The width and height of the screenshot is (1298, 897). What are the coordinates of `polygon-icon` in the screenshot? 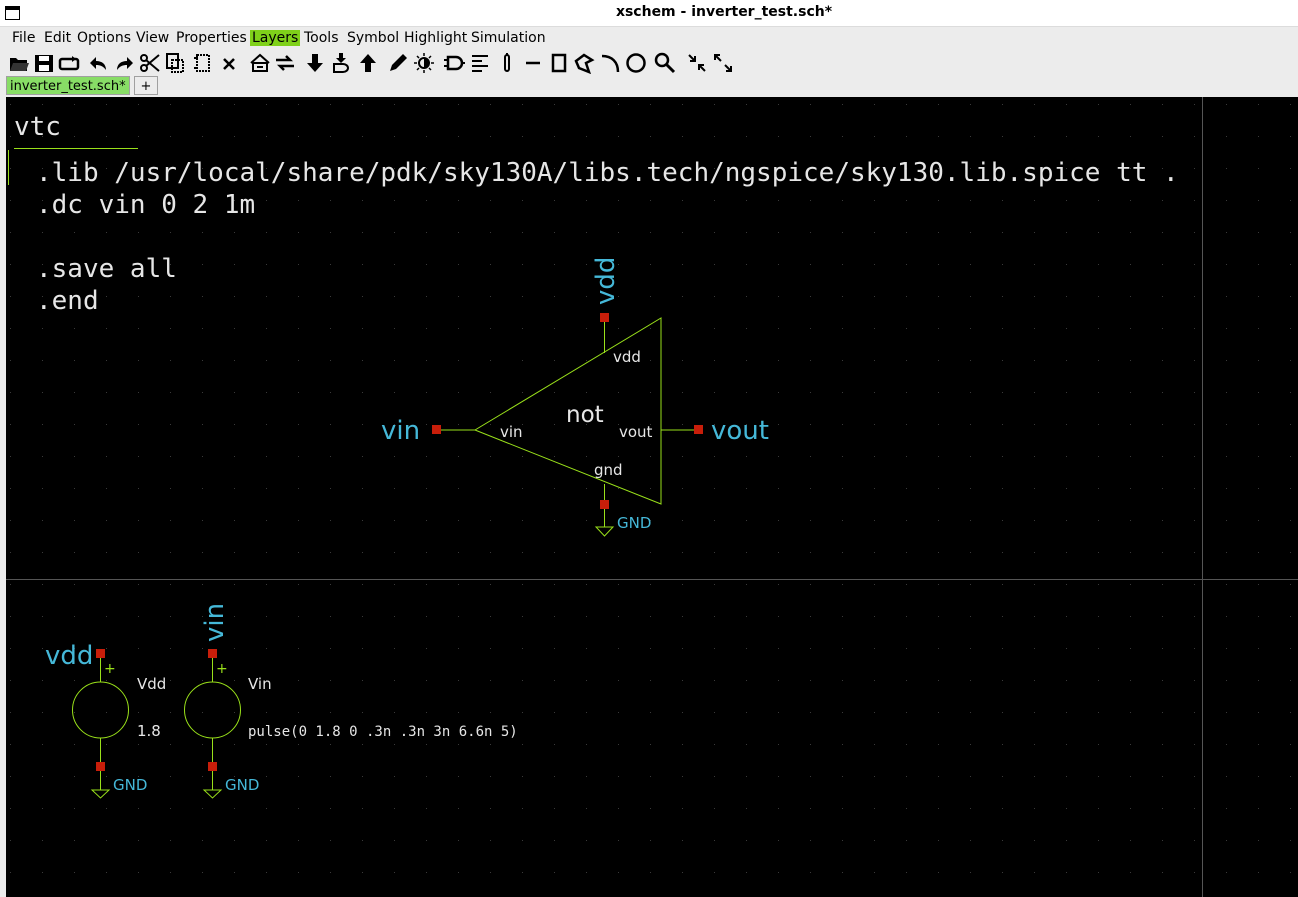 It's located at (584, 63).